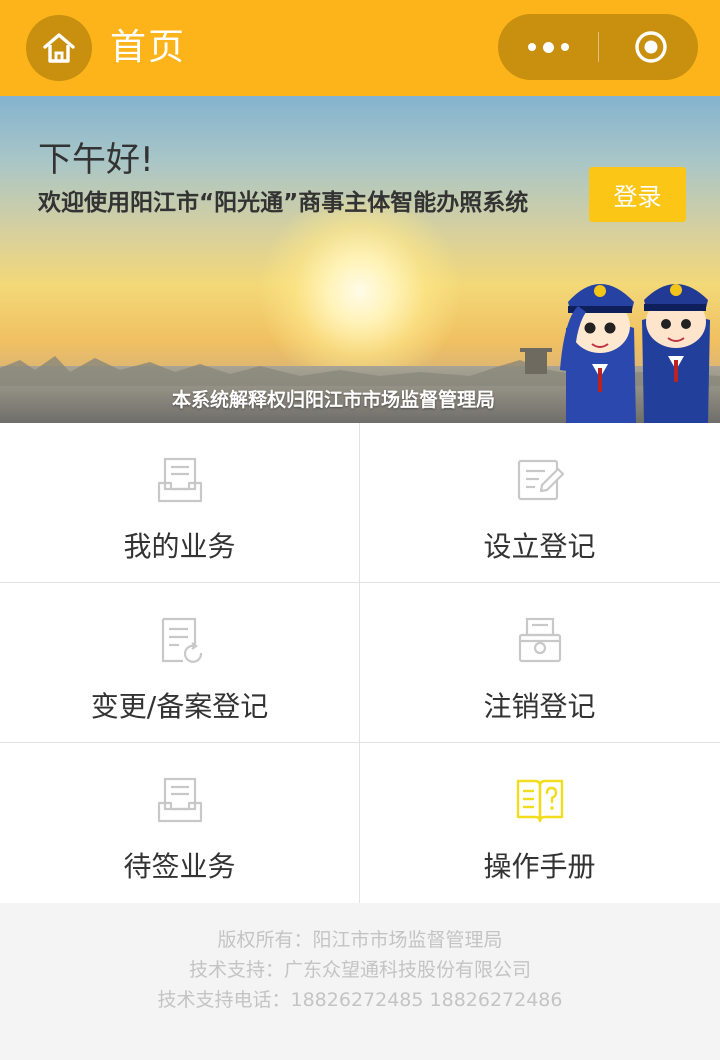 The height and width of the screenshot is (1060, 720). I want to click on mini-program-capsule, so click(598, 47).